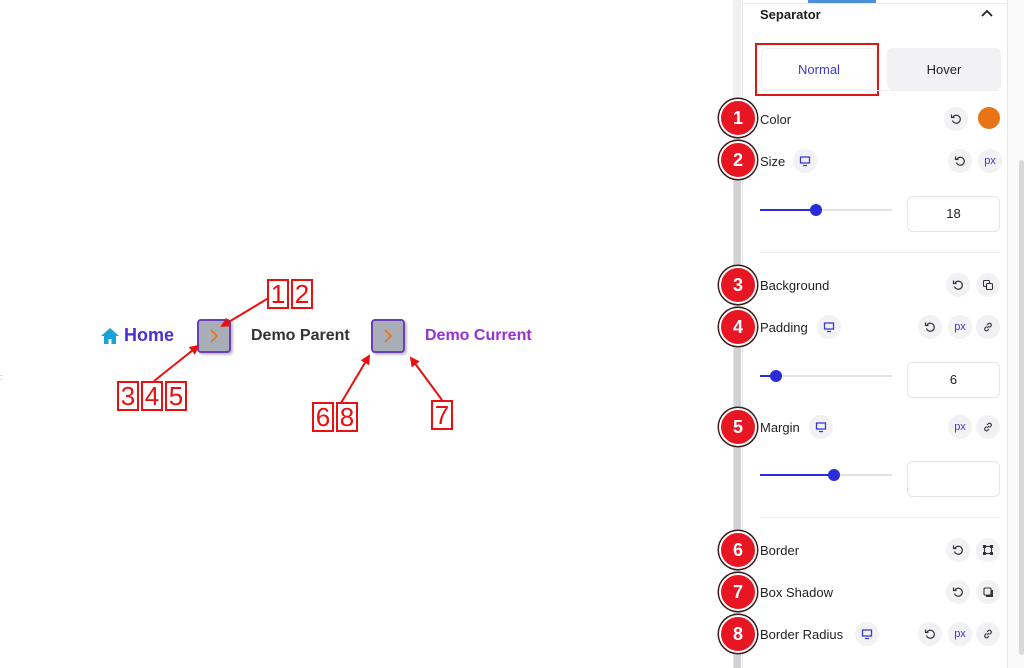  What do you see at coordinates (817, 69) in the screenshot?
I see `annotation-highlight` at bounding box center [817, 69].